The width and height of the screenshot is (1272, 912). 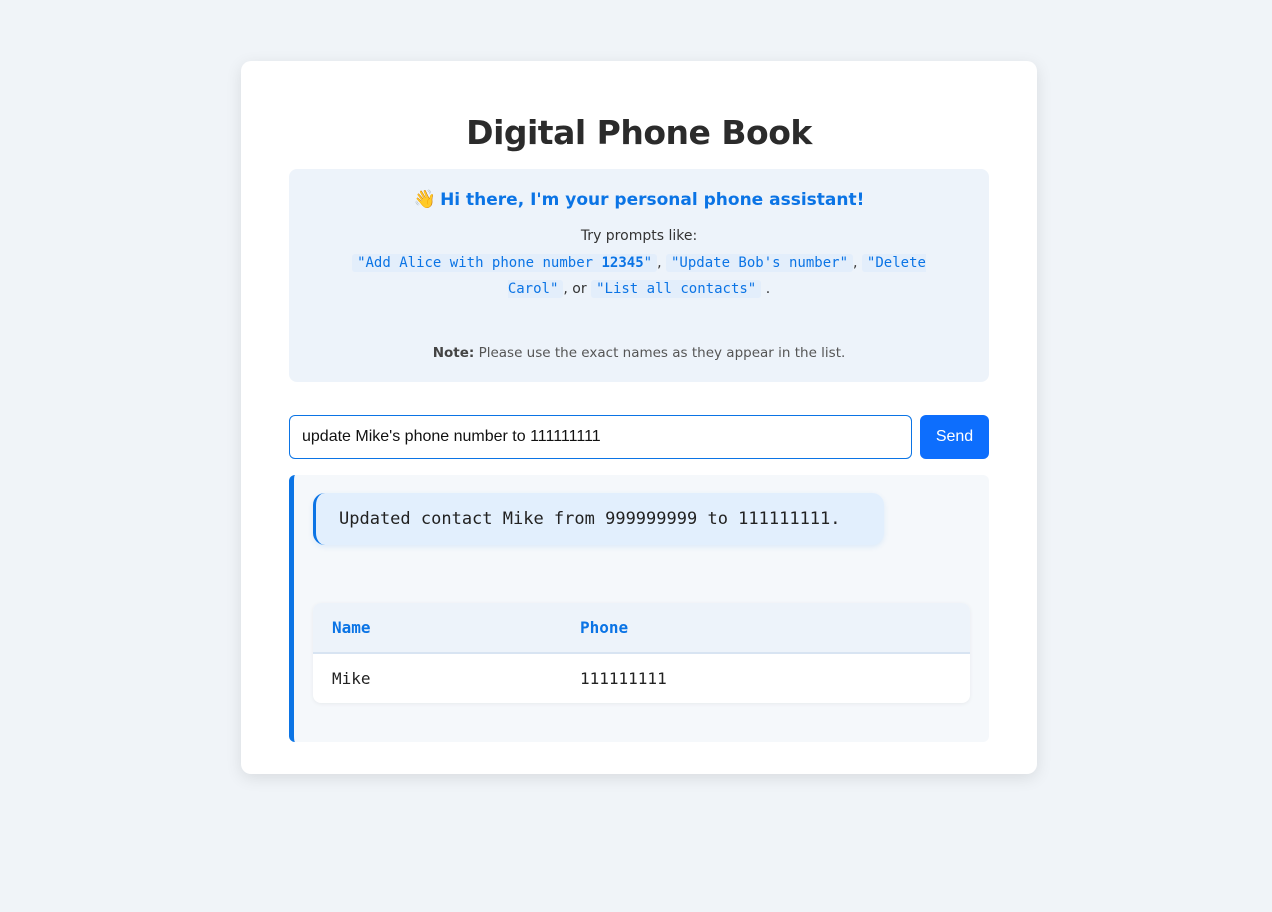 What do you see at coordinates (437, 628) in the screenshot?
I see `column-header-name: Name` at bounding box center [437, 628].